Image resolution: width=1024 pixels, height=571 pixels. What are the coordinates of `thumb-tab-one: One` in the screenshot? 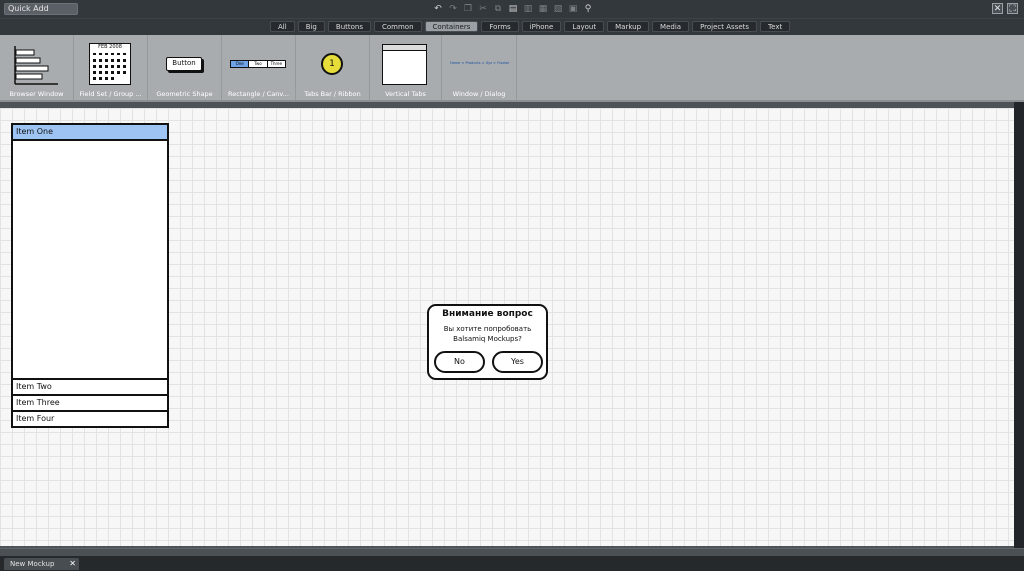 It's located at (240, 64).